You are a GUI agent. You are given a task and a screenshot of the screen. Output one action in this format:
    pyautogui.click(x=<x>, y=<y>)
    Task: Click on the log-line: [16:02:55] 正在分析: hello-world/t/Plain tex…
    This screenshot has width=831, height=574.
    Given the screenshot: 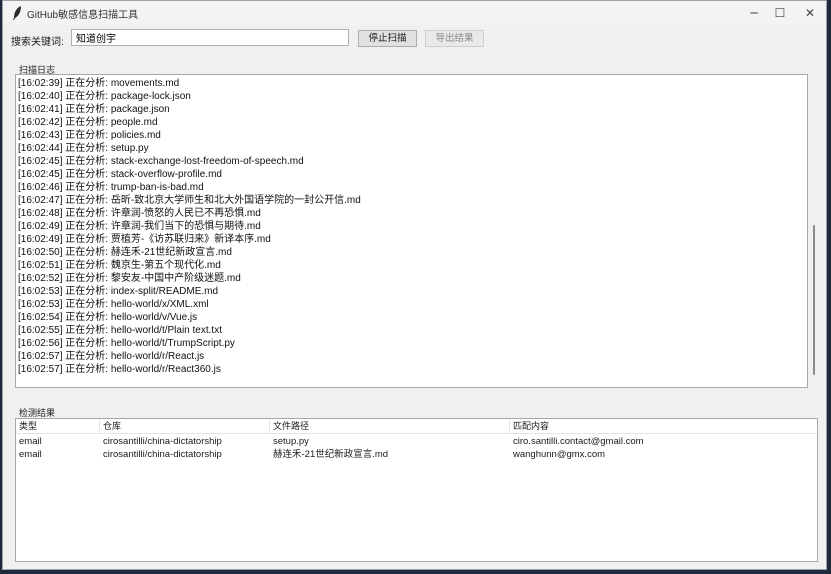 What is the action you would take?
    pyautogui.click(x=120, y=330)
    